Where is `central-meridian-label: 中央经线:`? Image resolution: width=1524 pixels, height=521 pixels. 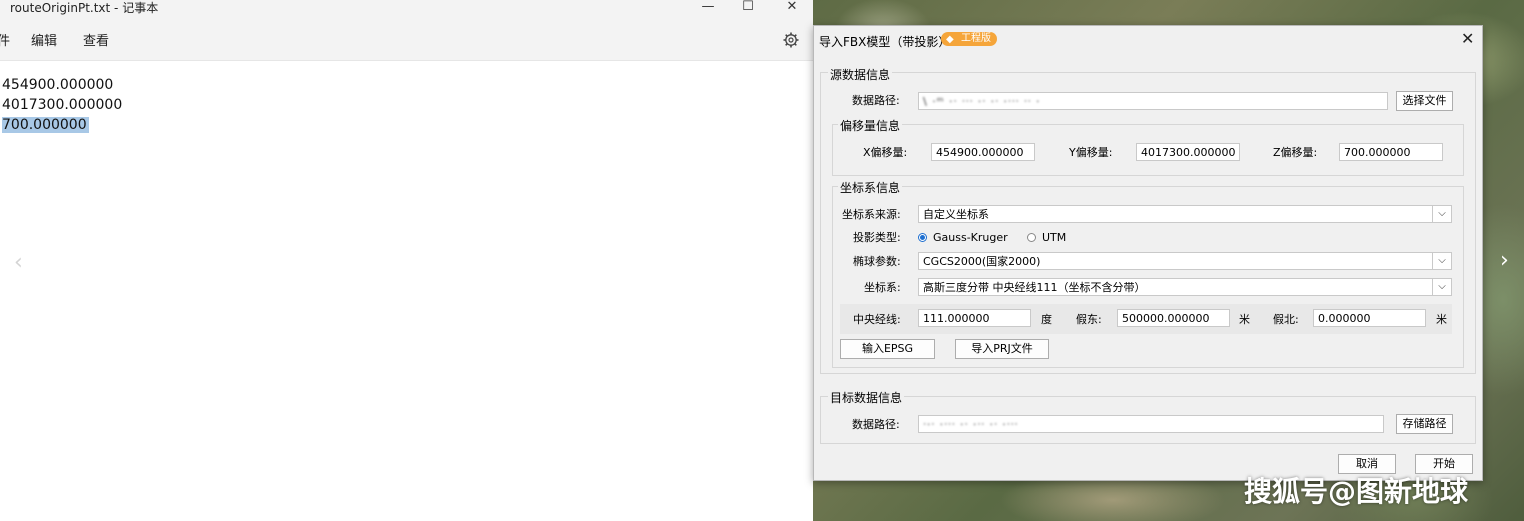 central-meridian-label: 中央经线: is located at coordinates (877, 319).